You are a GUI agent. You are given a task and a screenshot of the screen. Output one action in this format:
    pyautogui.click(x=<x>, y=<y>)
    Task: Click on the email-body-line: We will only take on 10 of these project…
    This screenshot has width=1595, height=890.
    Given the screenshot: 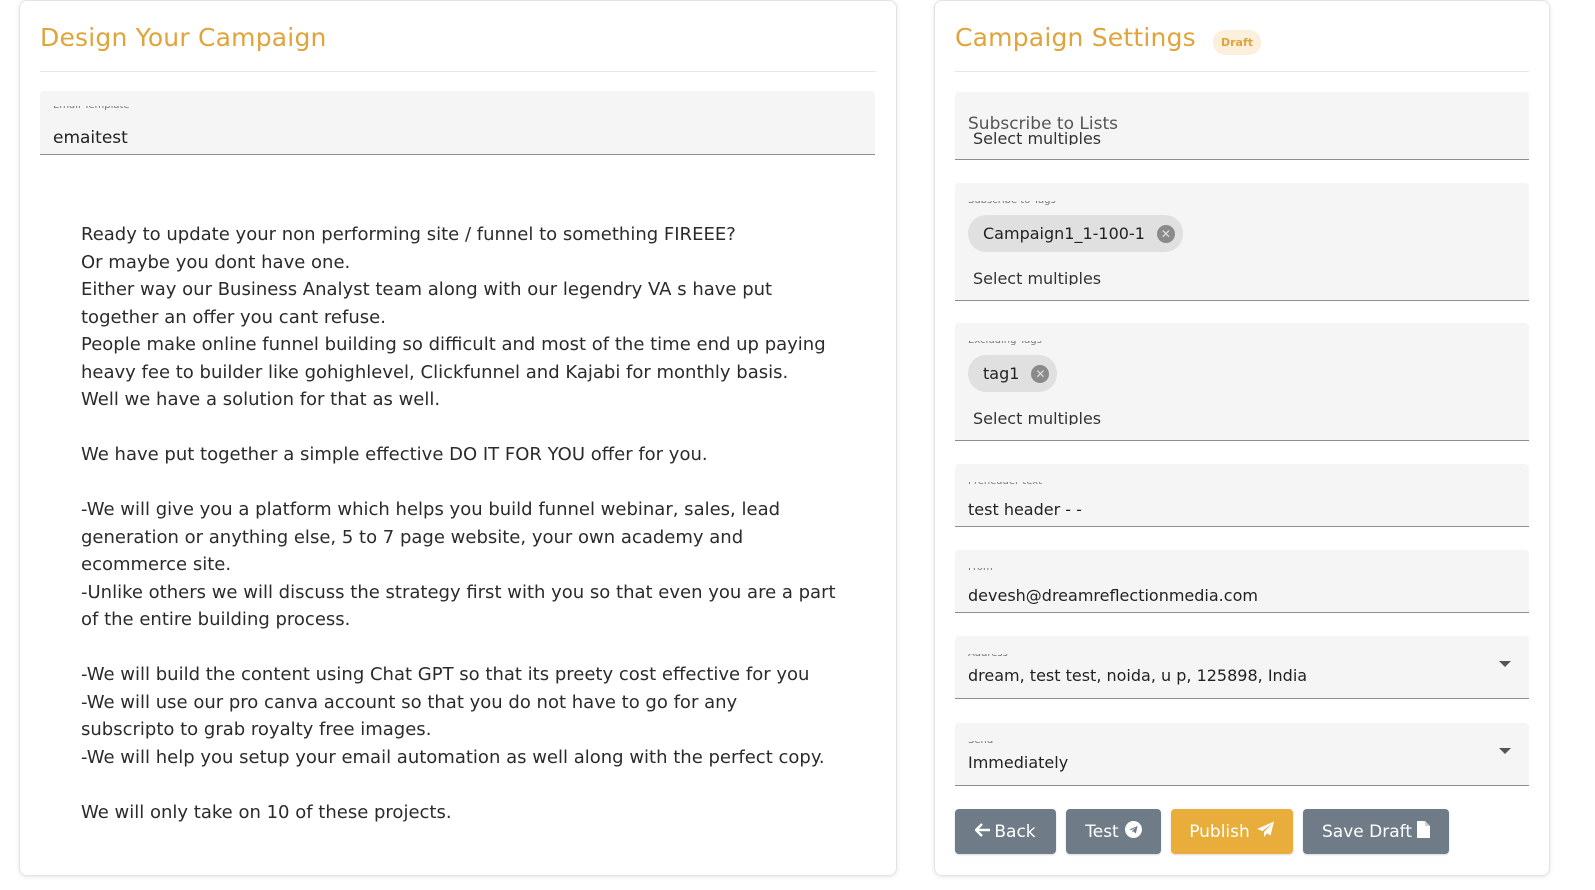 What is the action you would take?
    pyautogui.click(x=266, y=812)
    